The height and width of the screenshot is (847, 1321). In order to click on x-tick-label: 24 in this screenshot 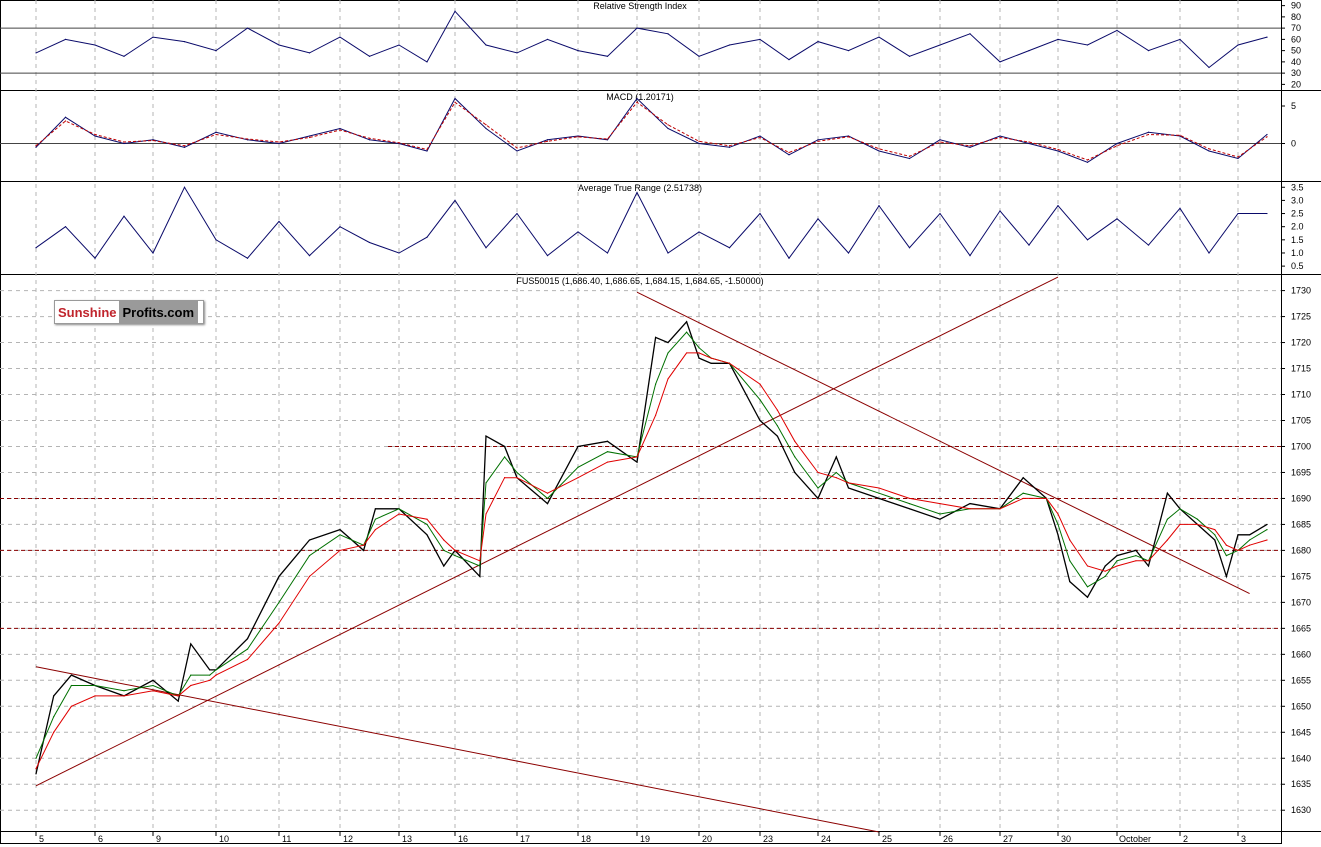, I will do `click(826, 839)`.